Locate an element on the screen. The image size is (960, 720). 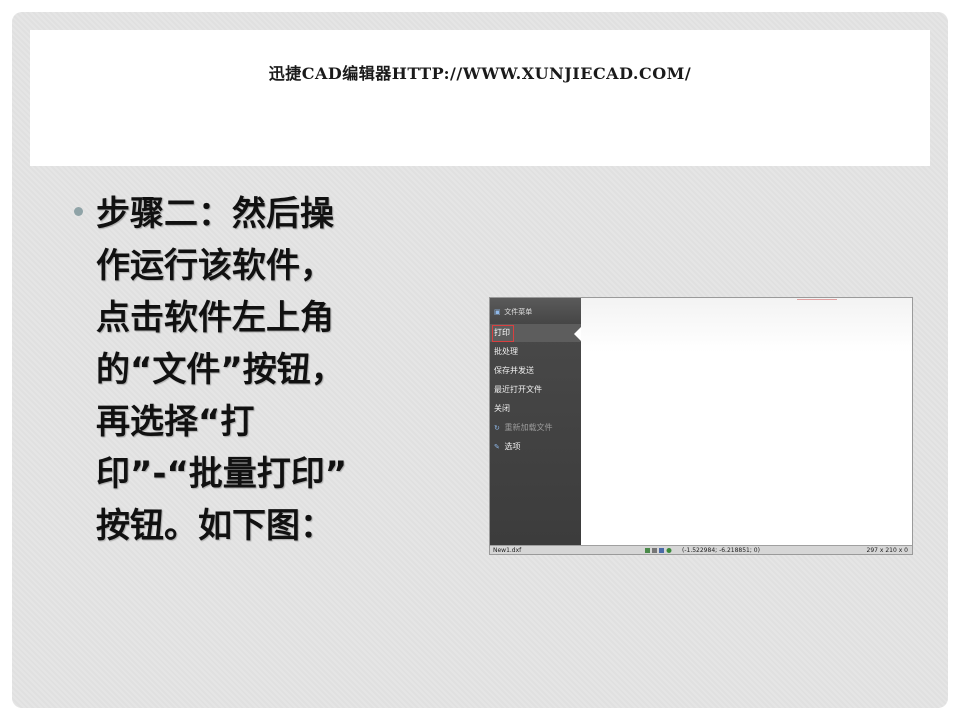
wrench-icon: ✎ is located at coordinates (497, 447).